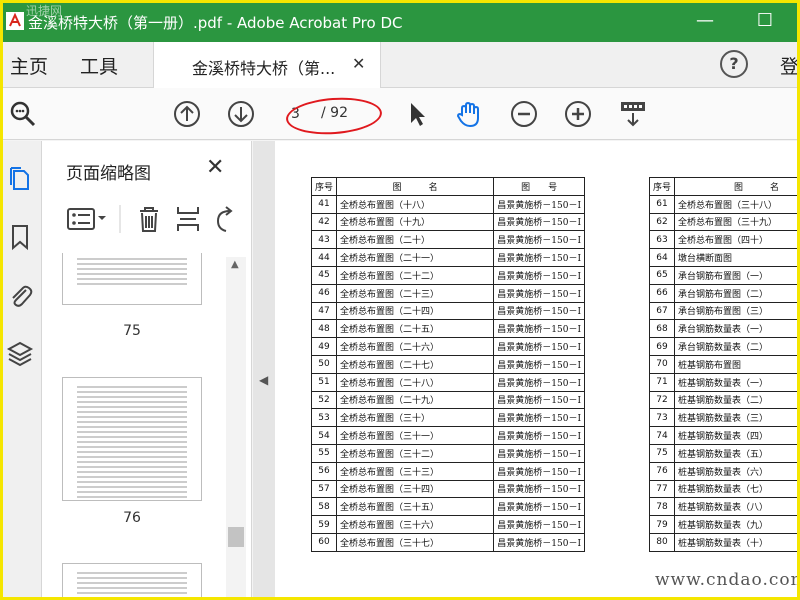 The width and height of the screenshot is (800, 600). What do you see at coordinates (447, 382) in the screenshot?
I see `table-row: 51 全桥总布置图（二十八） 昌景黄施桥－150－Ⅰ` at bounding box center [447, 382].